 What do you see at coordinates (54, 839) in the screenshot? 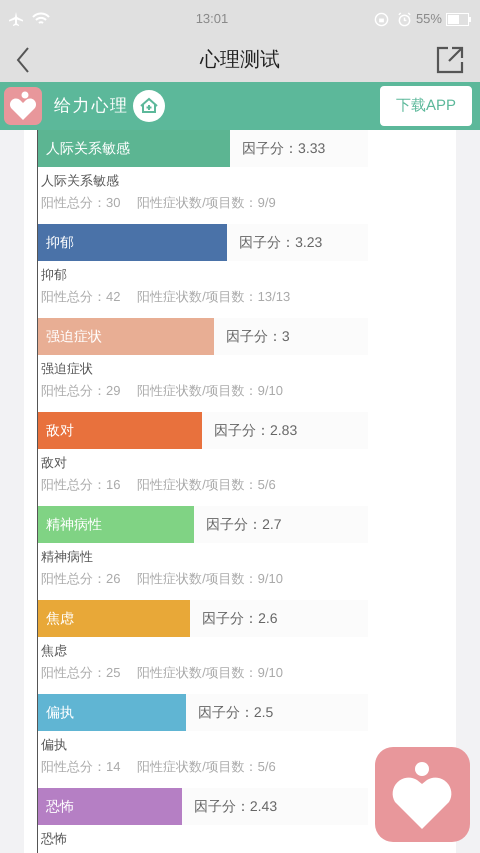
I see `factor-name: 恐怖` at bounding box center [54, 839].